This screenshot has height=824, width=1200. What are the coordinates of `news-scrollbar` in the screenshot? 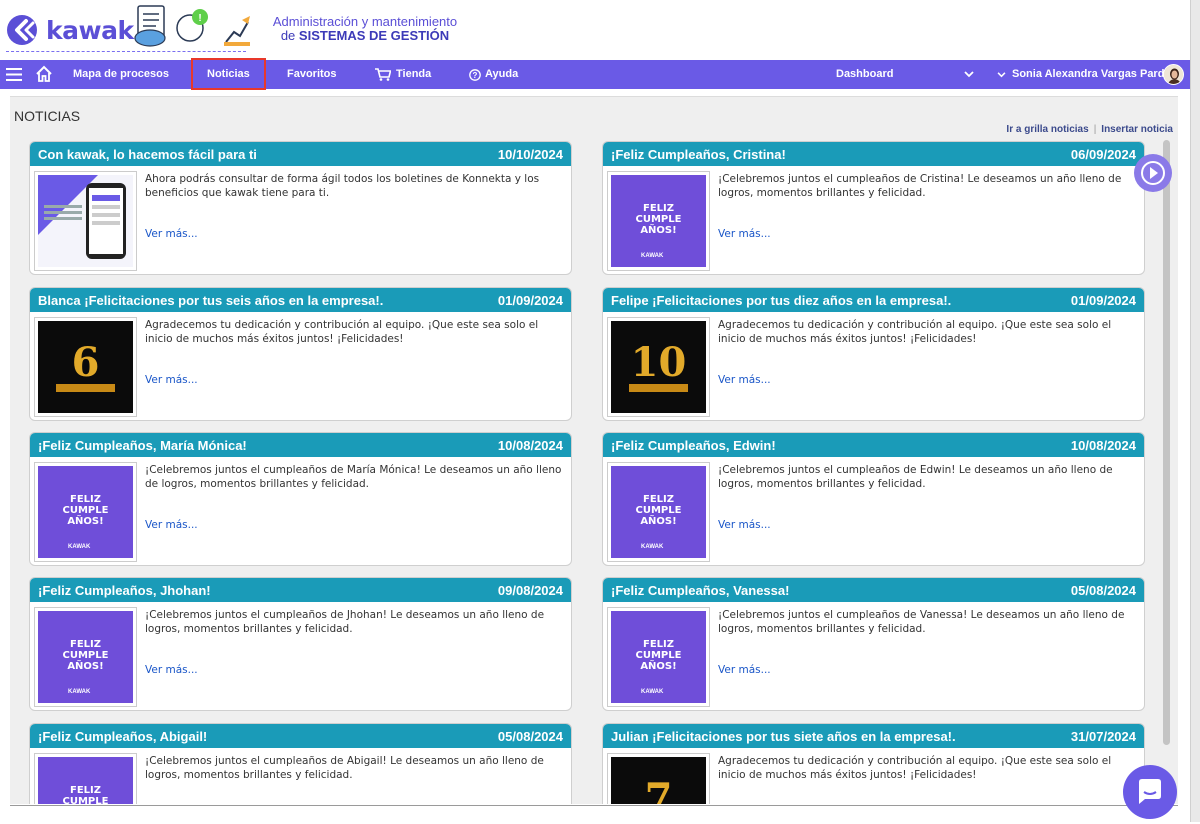 It's located at (1166, 442).